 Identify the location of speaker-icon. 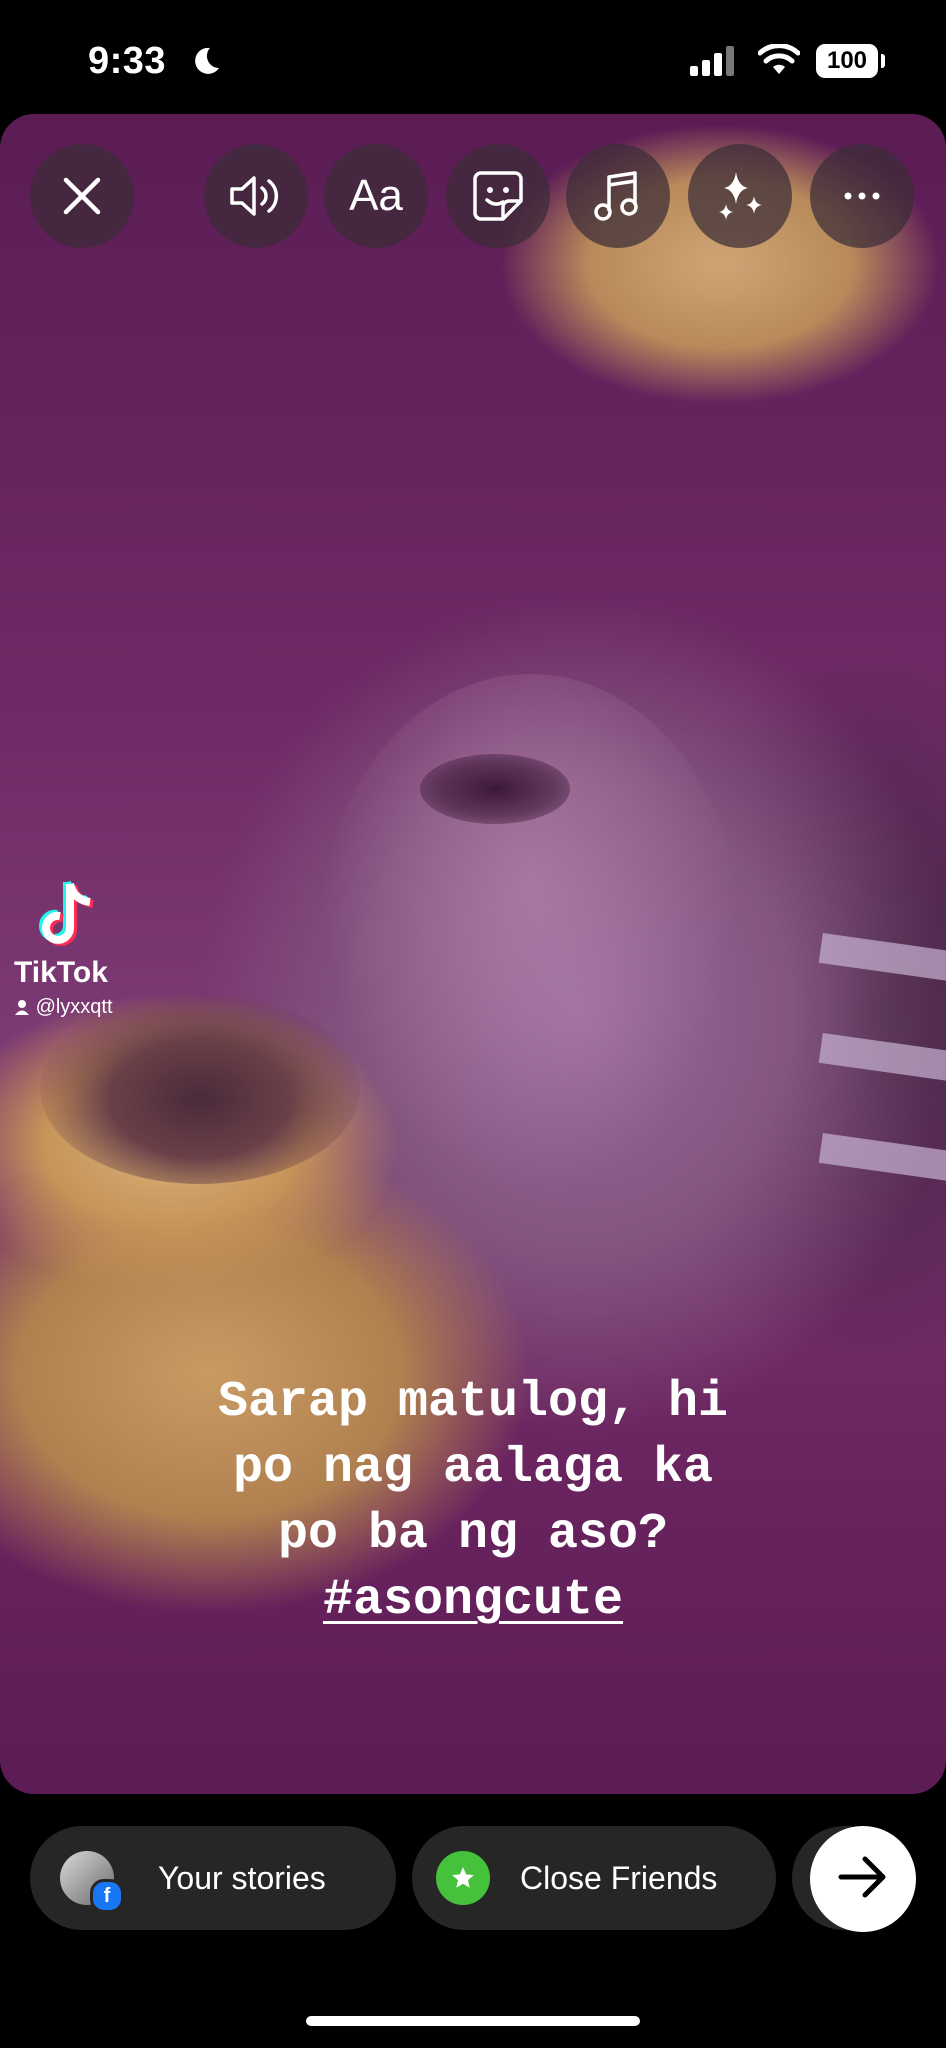
(256, 196).